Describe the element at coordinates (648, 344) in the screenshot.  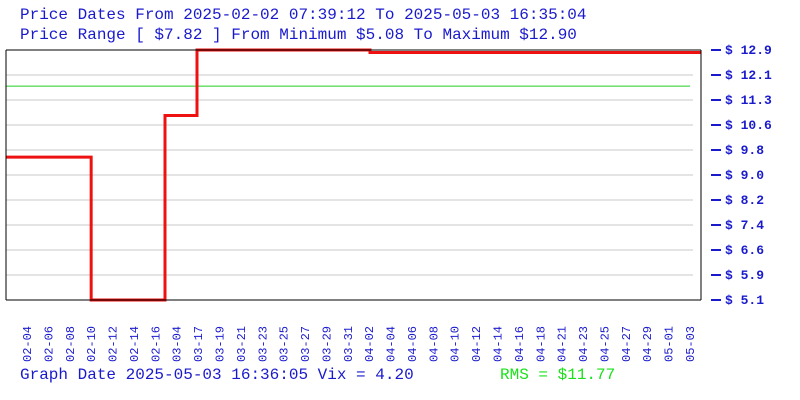
I see `x-tick-label: 04-29` at that location.